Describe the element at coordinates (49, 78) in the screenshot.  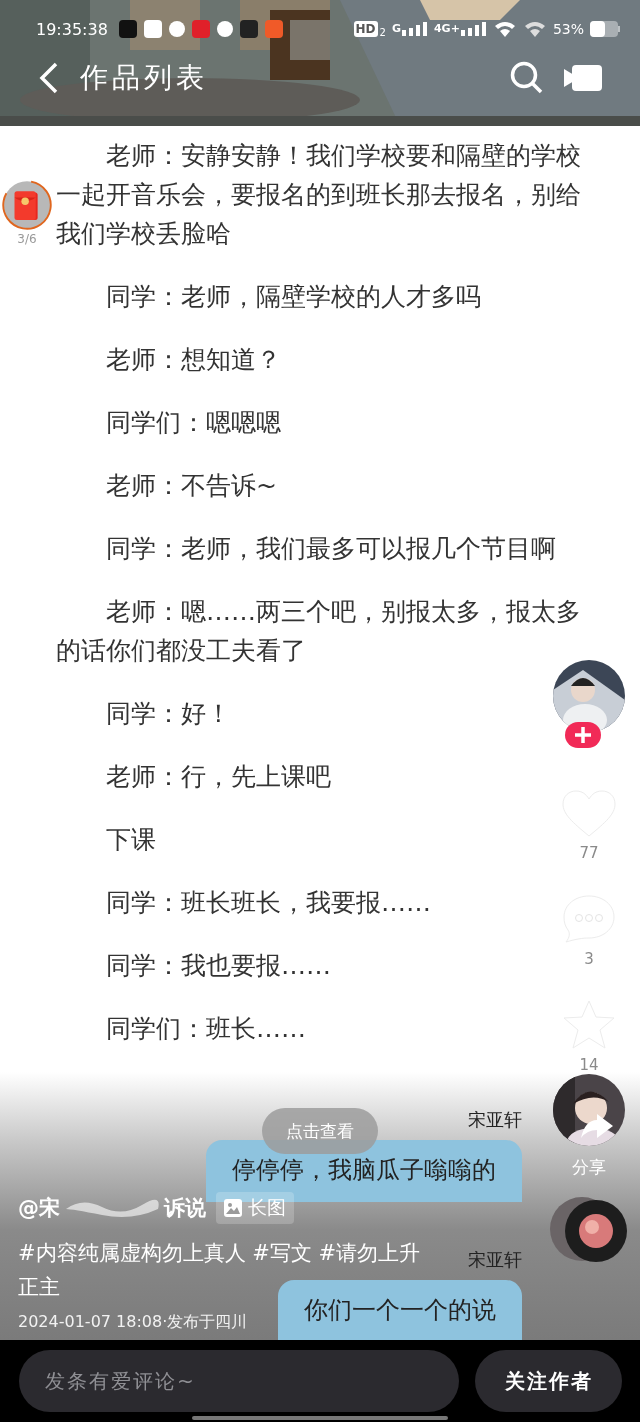
I see `back-icon` at that location.